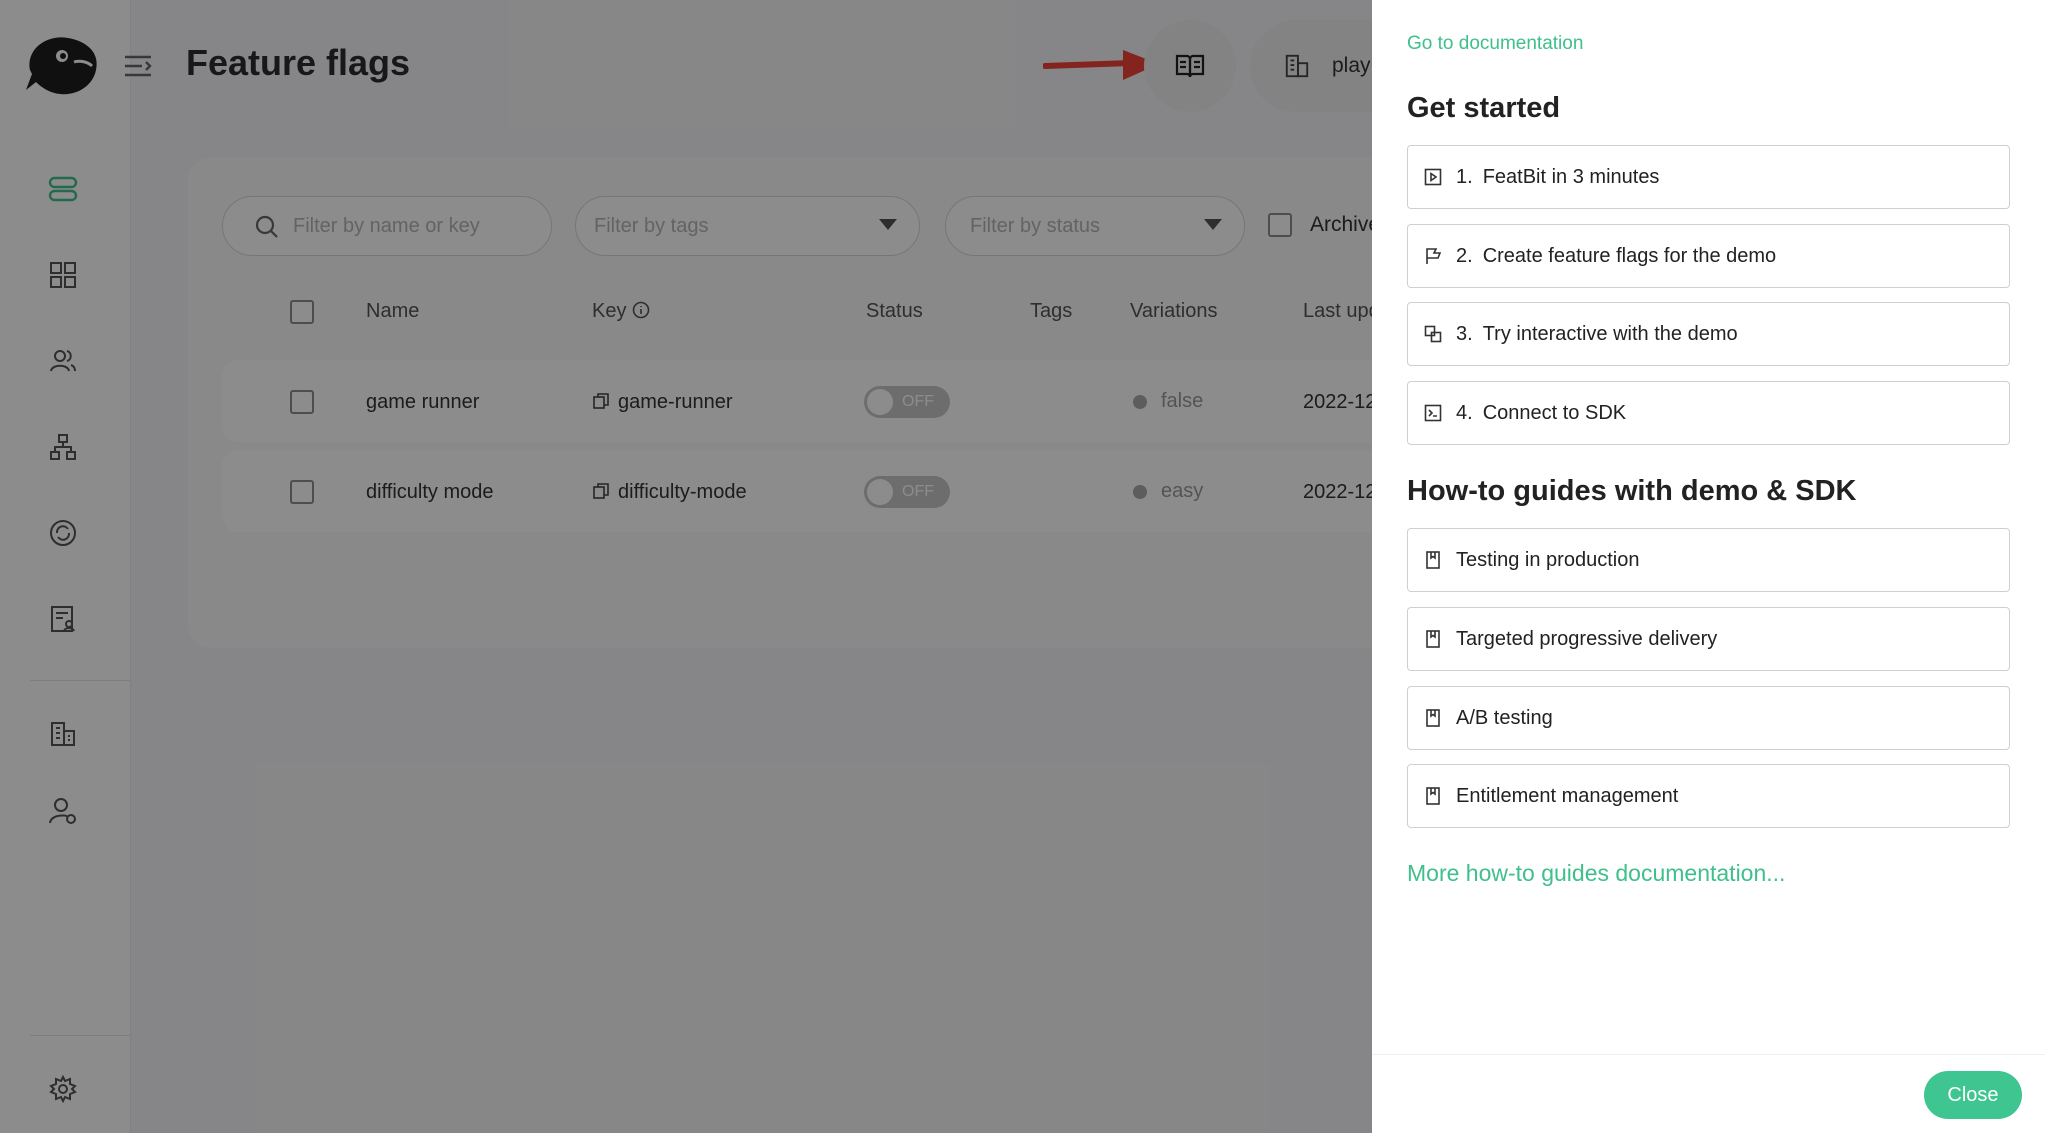  I want to click on guide-targeted-progressive-delivery: Targeted progressive delivery, so click(1708, 639).